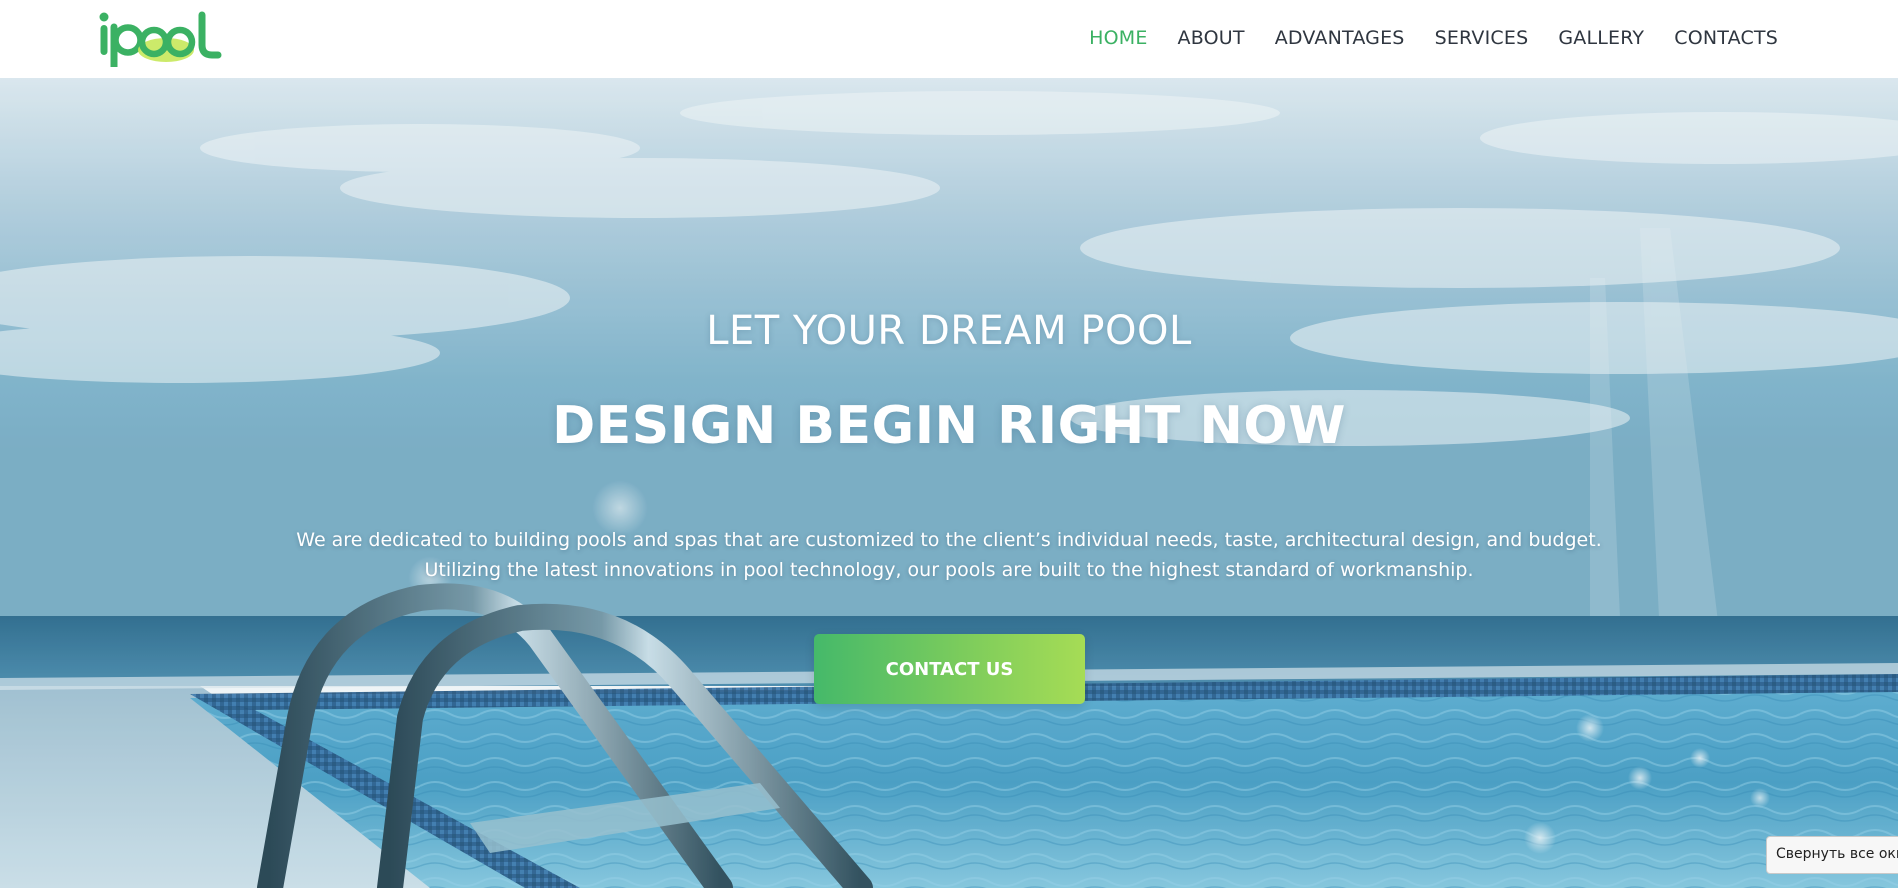 The width and height of the screenshot is (1898, 888). I want to click on nav-item-contacts: CONTACTS, so click(1726, 38).